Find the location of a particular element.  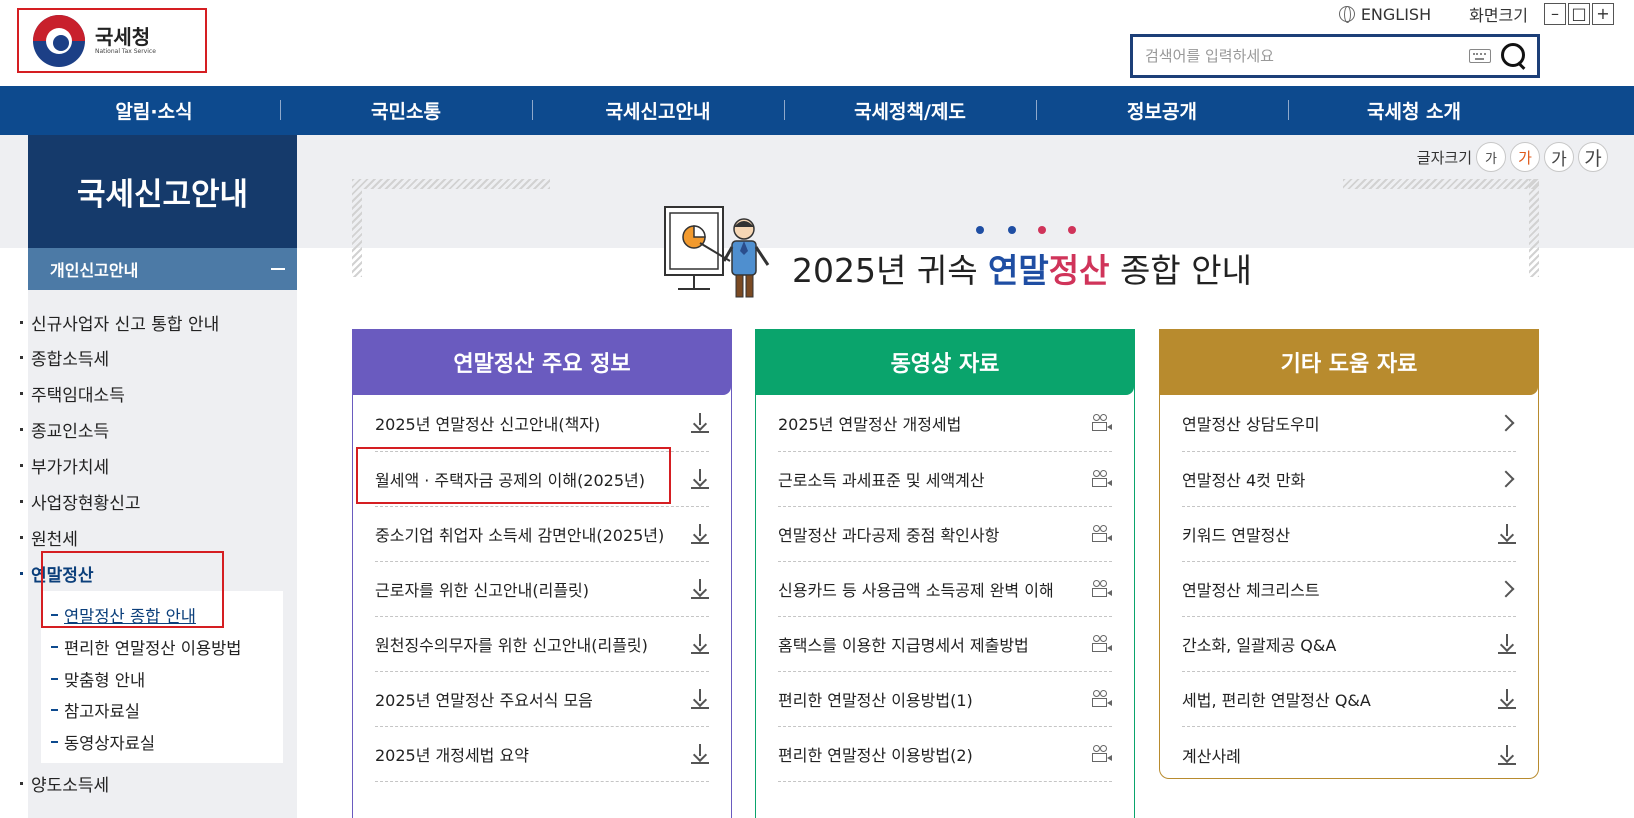

list-item: 중소기업 취업자 소득세 감면안내(2025년) is located at coordinates (542, 534).